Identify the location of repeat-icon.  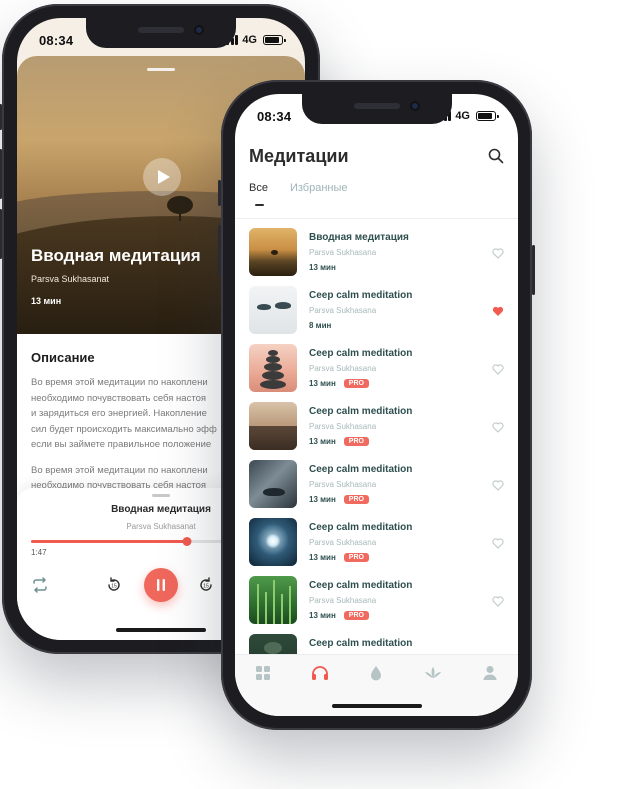
(40, 587).